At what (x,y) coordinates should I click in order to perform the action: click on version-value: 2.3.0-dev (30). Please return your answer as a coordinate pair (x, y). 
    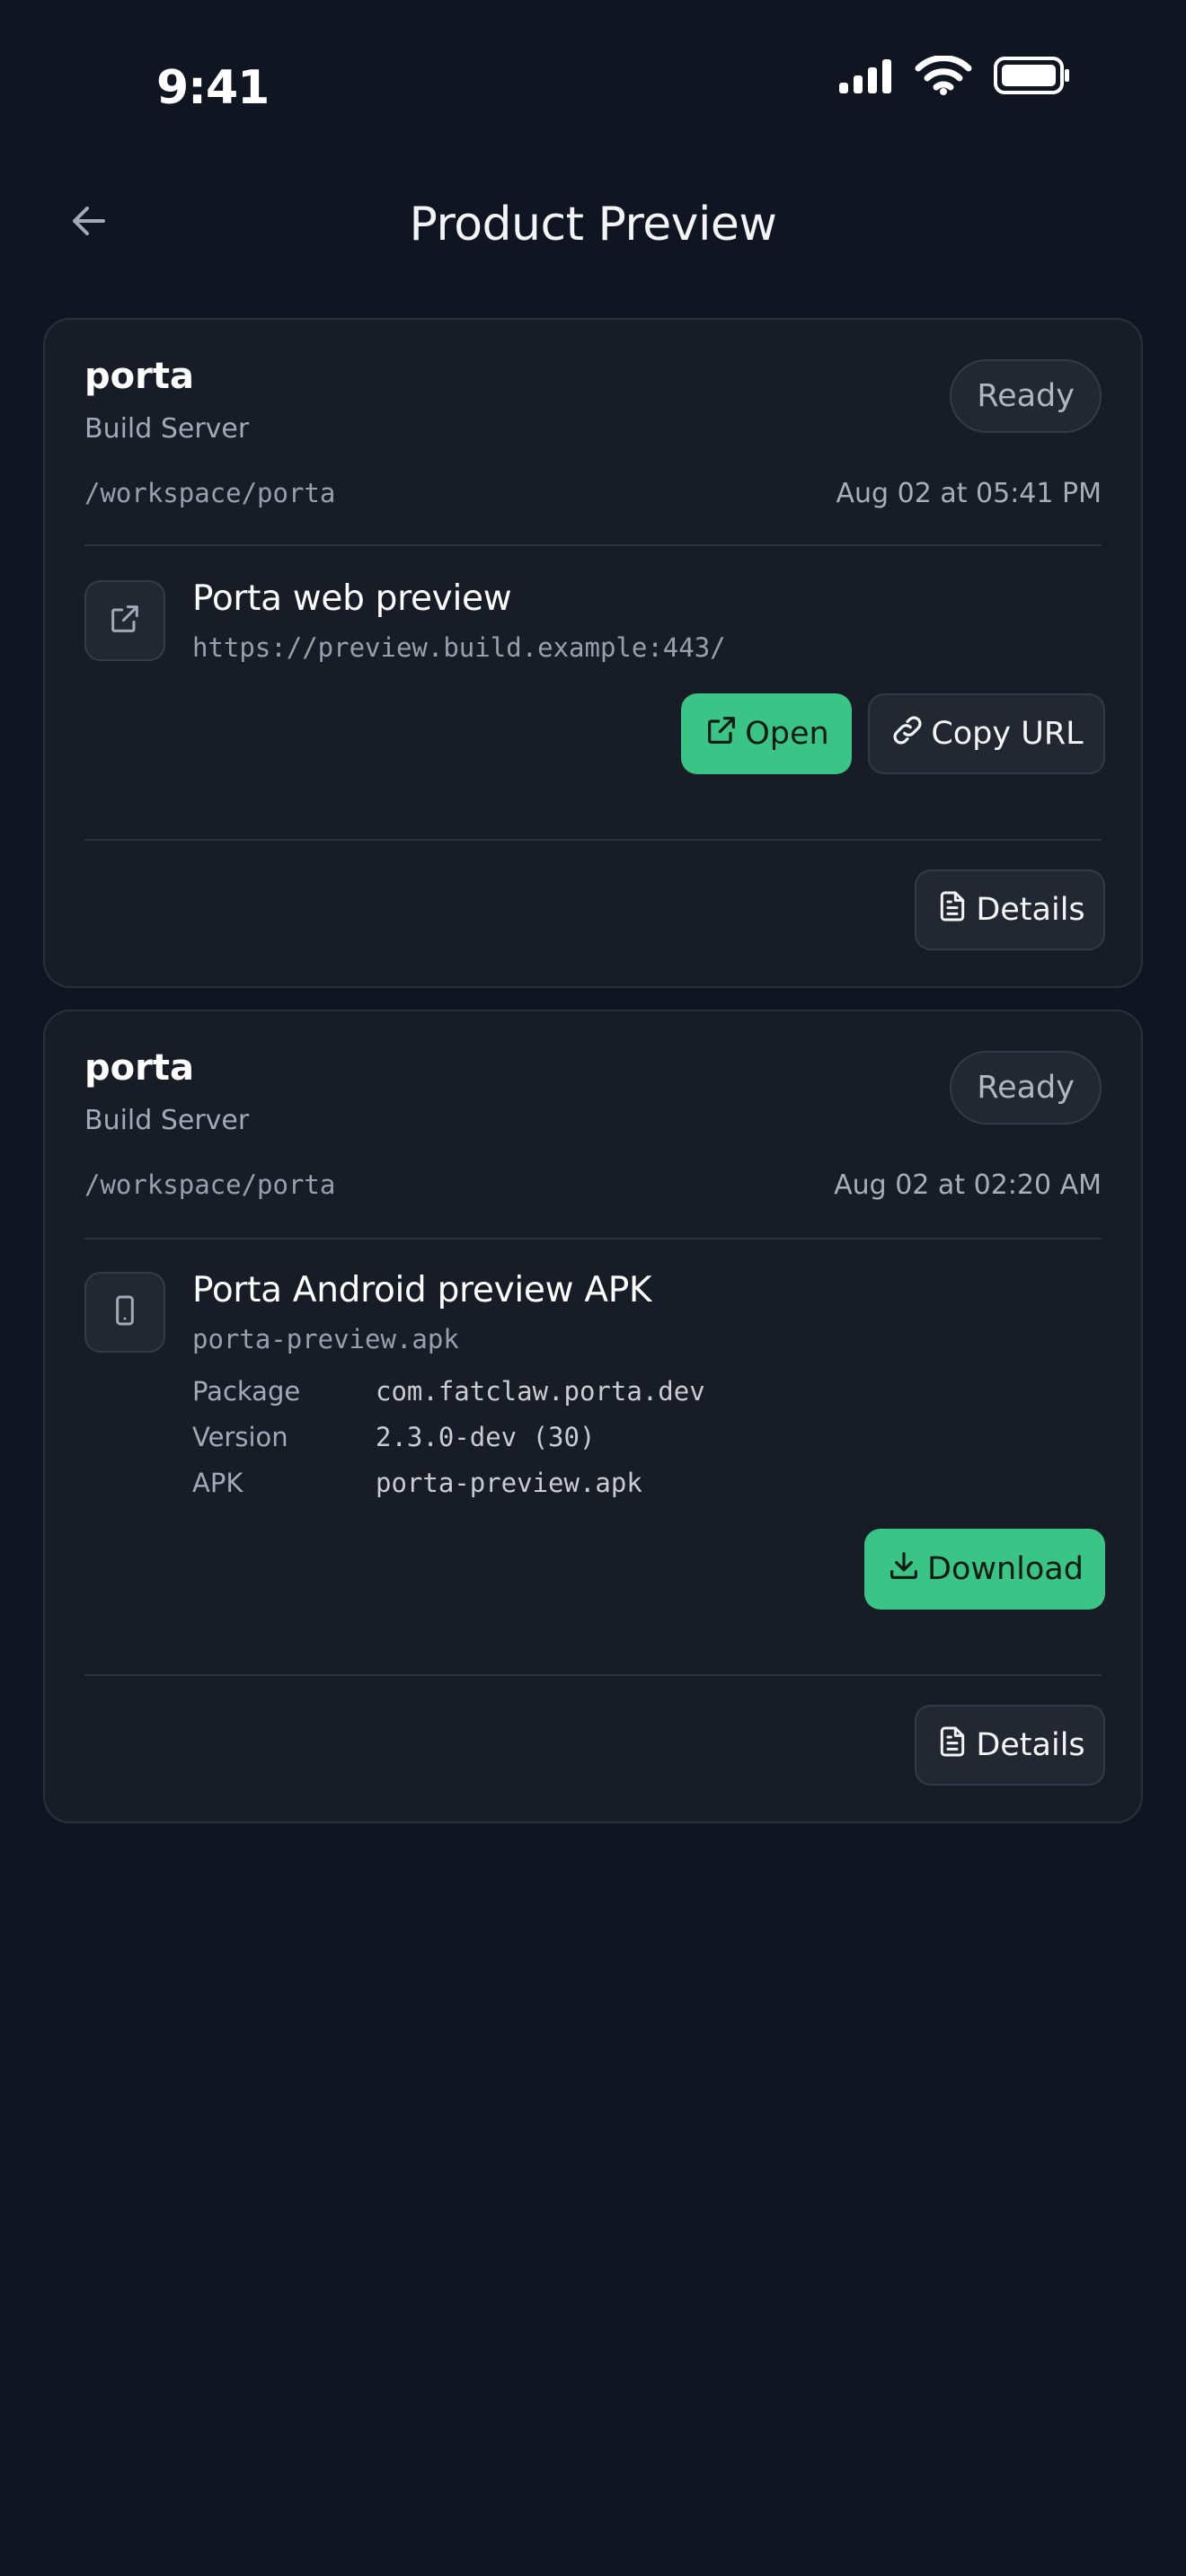
    Looking at the image, I should click on (486, 1437).